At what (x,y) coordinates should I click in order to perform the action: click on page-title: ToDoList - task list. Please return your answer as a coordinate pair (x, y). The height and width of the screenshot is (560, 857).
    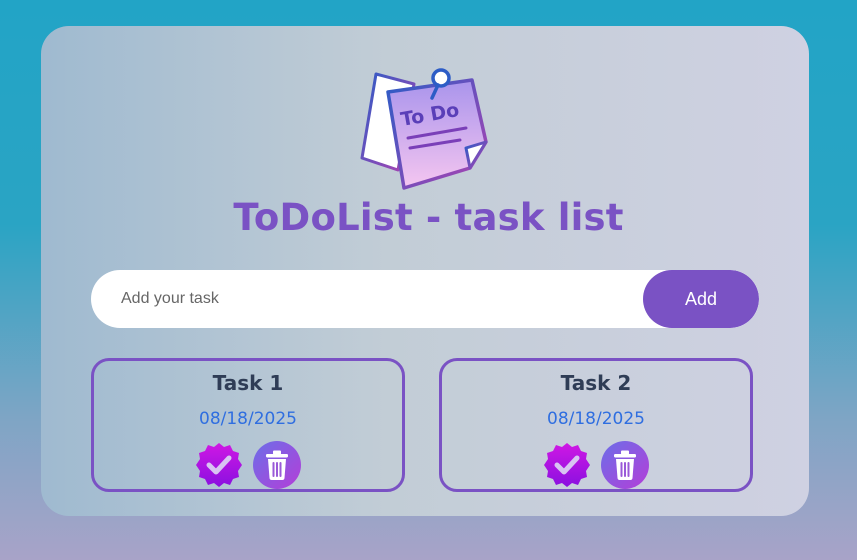
    Looking at the image, I should click on (428, 217).